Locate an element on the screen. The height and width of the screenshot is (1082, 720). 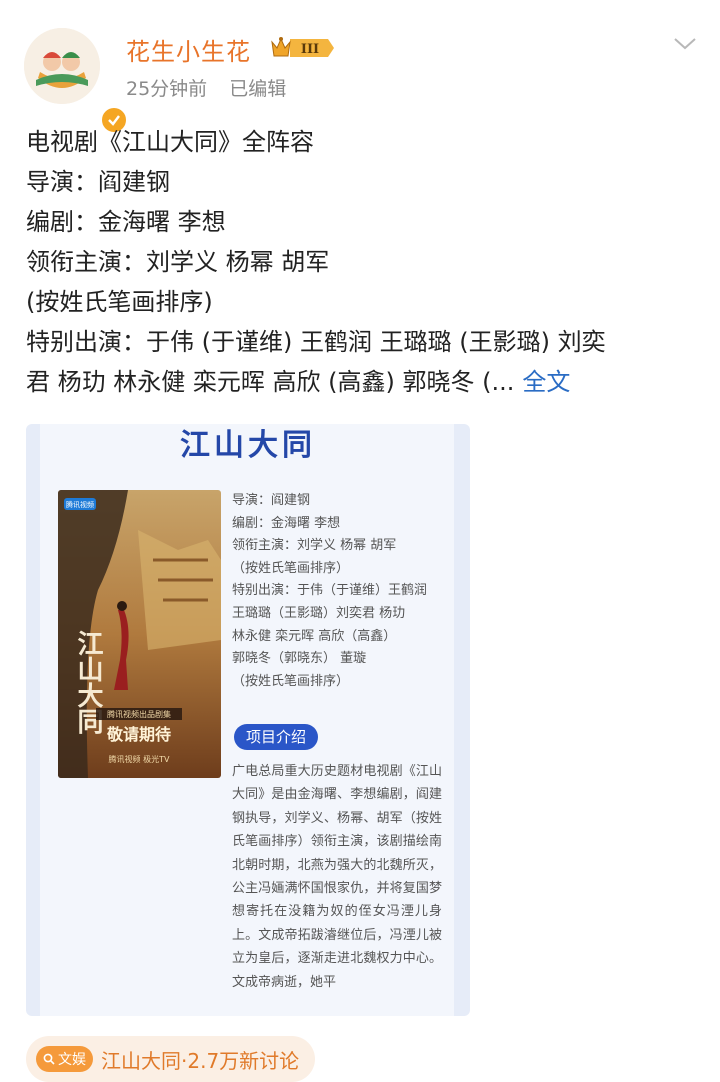
credit-line: 林永健 栾元晖 高欣（高鑫） is located at coordinates (314, 636).